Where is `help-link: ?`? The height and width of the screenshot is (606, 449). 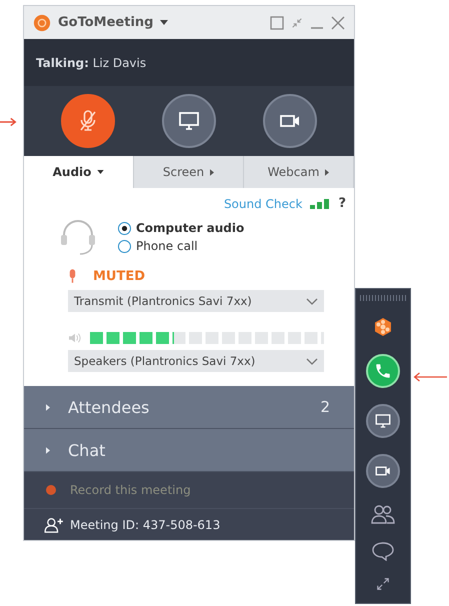
help-link: ? is located at coordinates (342, 203).